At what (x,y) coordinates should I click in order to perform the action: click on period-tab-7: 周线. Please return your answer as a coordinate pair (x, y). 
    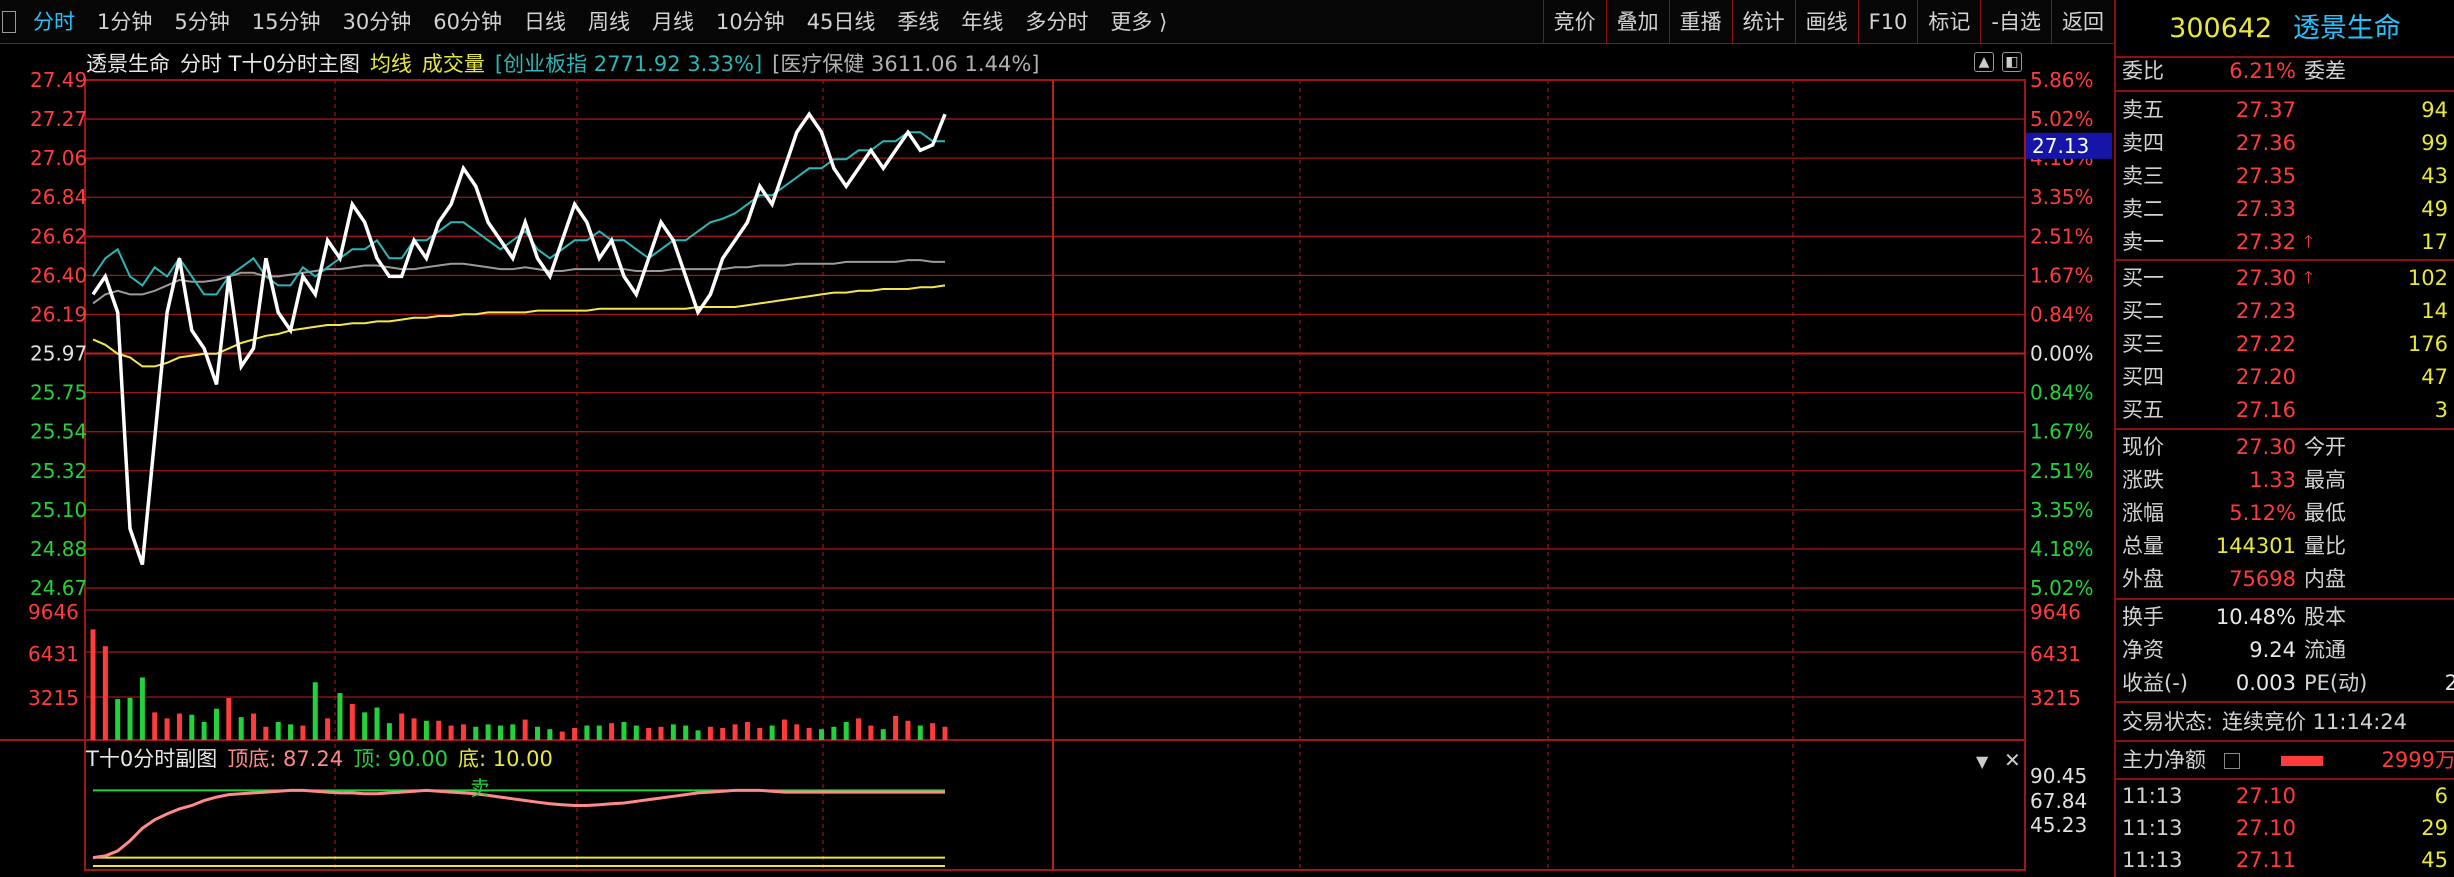
    Looking at the image, I should click on (609, 22).